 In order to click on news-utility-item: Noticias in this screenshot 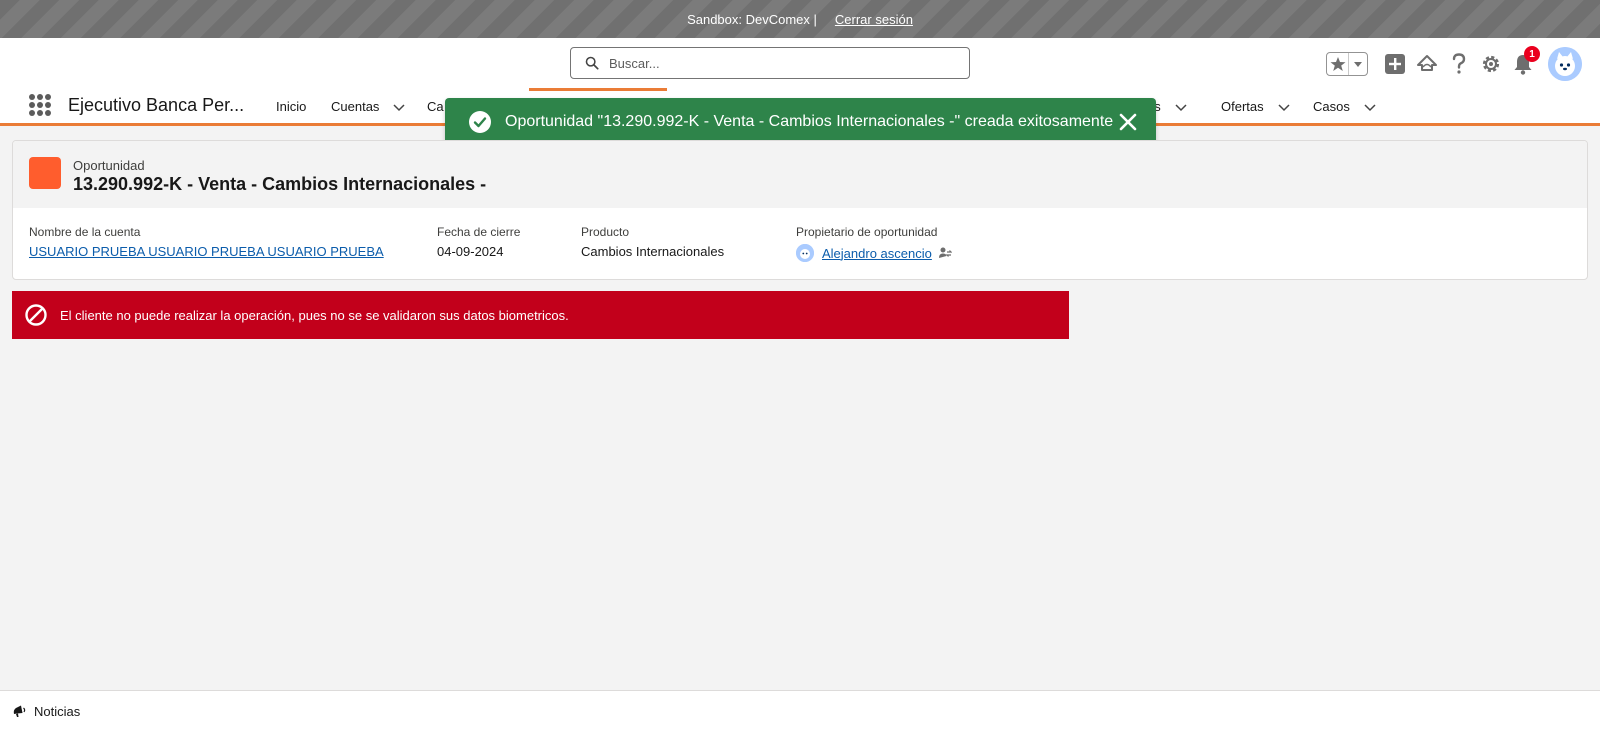, I will do `click(46, 711)`.